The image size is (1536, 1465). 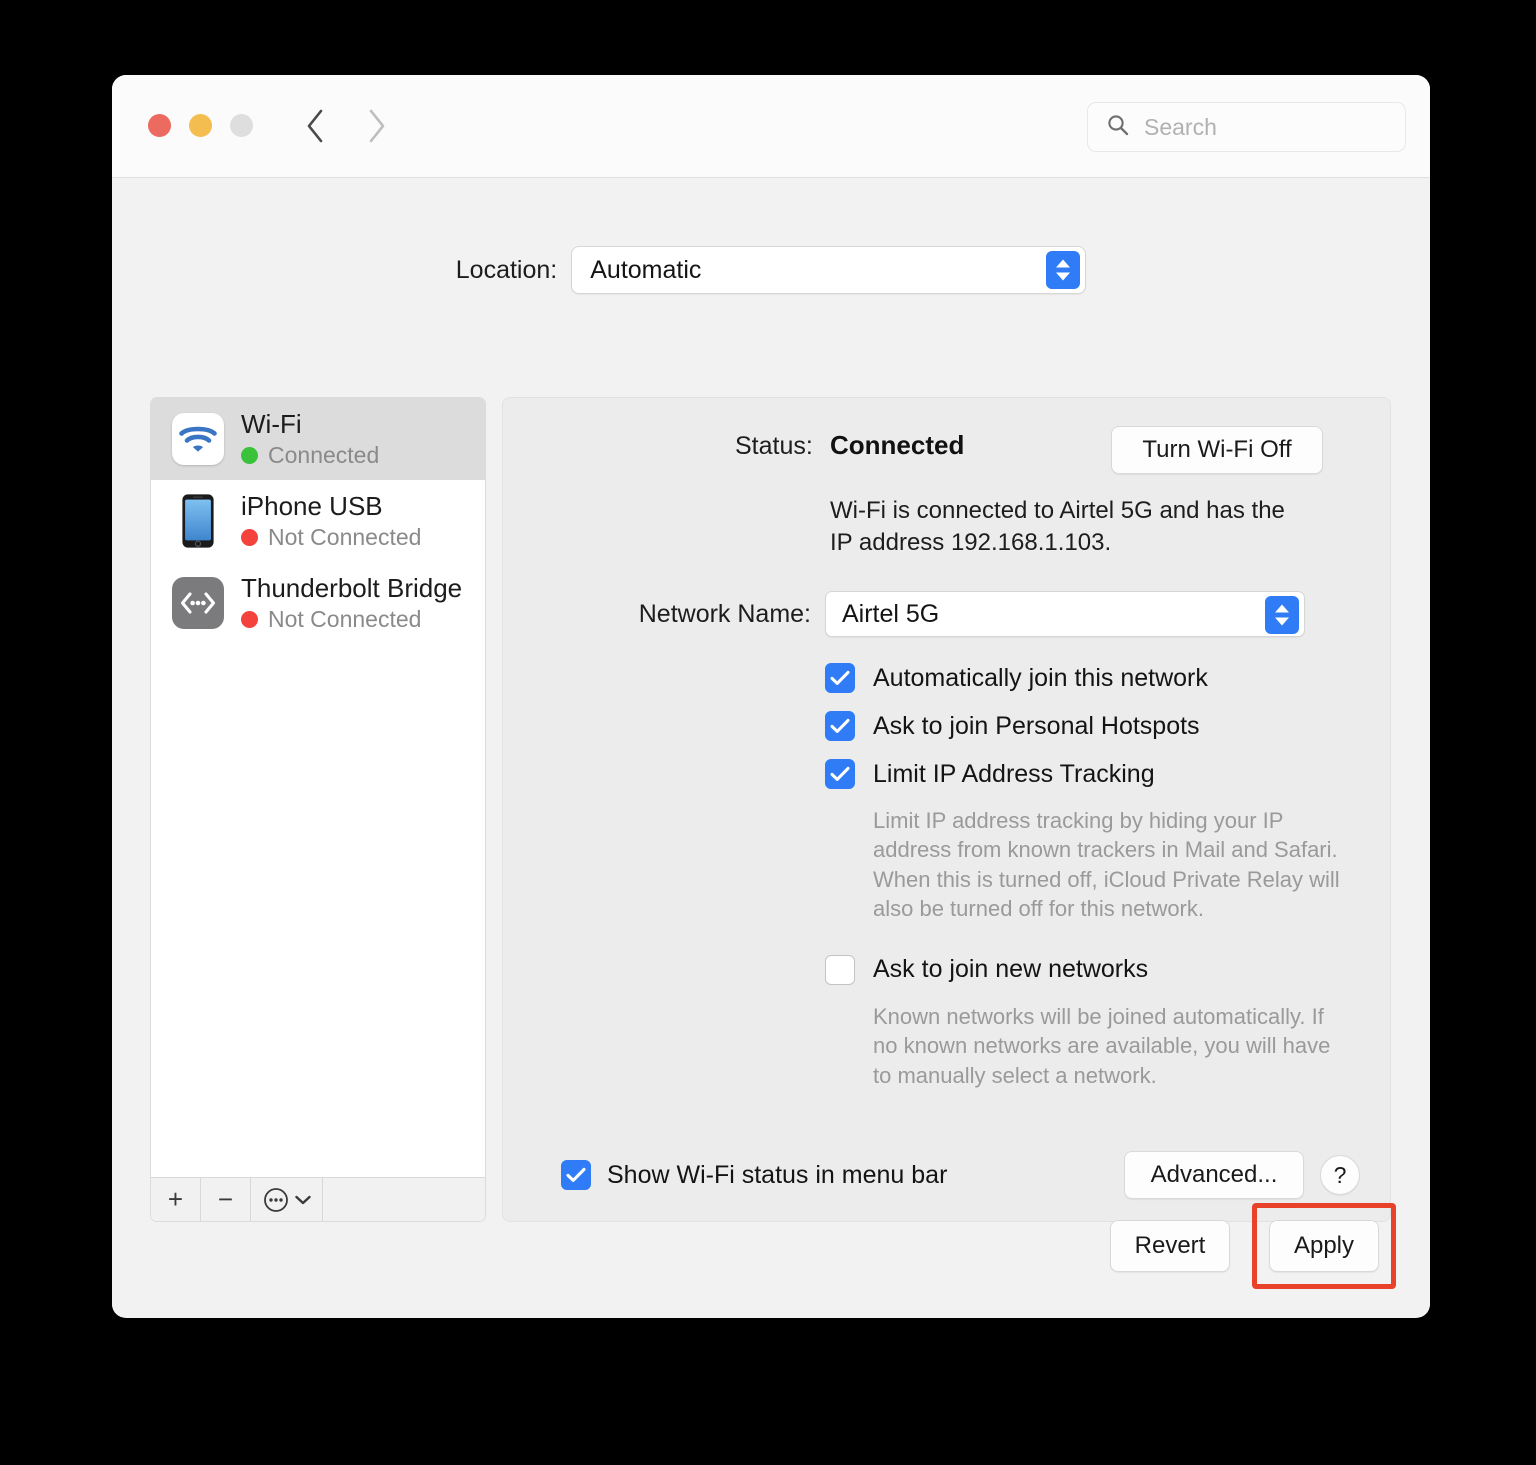 I want to click on checkbox-label: Show Wi-Fi status in menu bar, so click(x=777, y=1174).